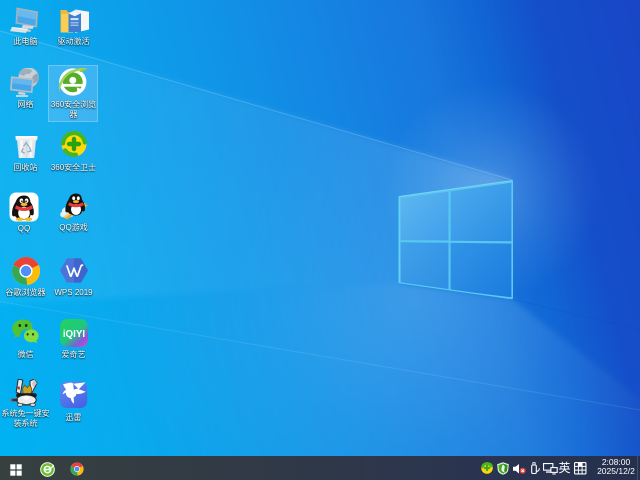 This screenshot has width=640, height=480. I want to click on svg-text: iQIYI, so click(73, 334).